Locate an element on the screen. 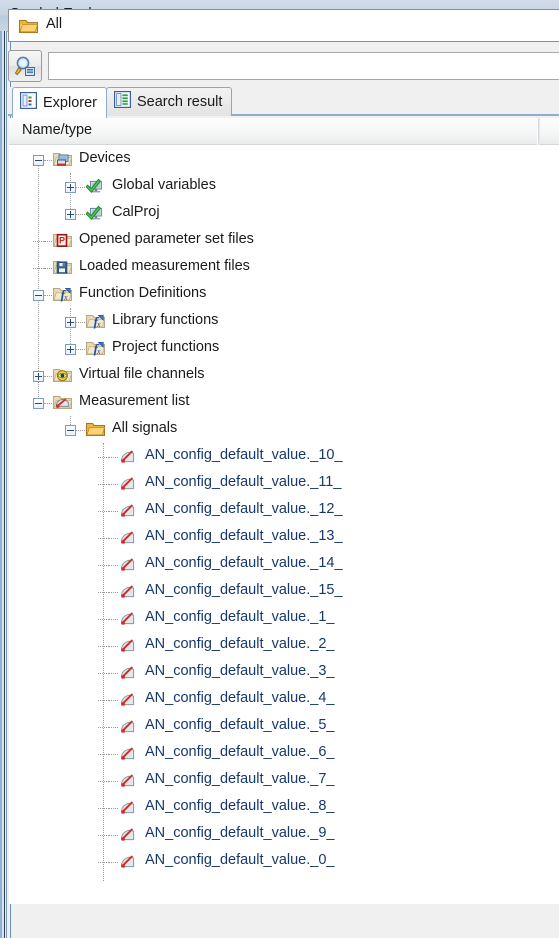 This screenshot has height=938, width=559. tree-row-label: AN_config_default_value._3_ is located at coordinates (240, 671).